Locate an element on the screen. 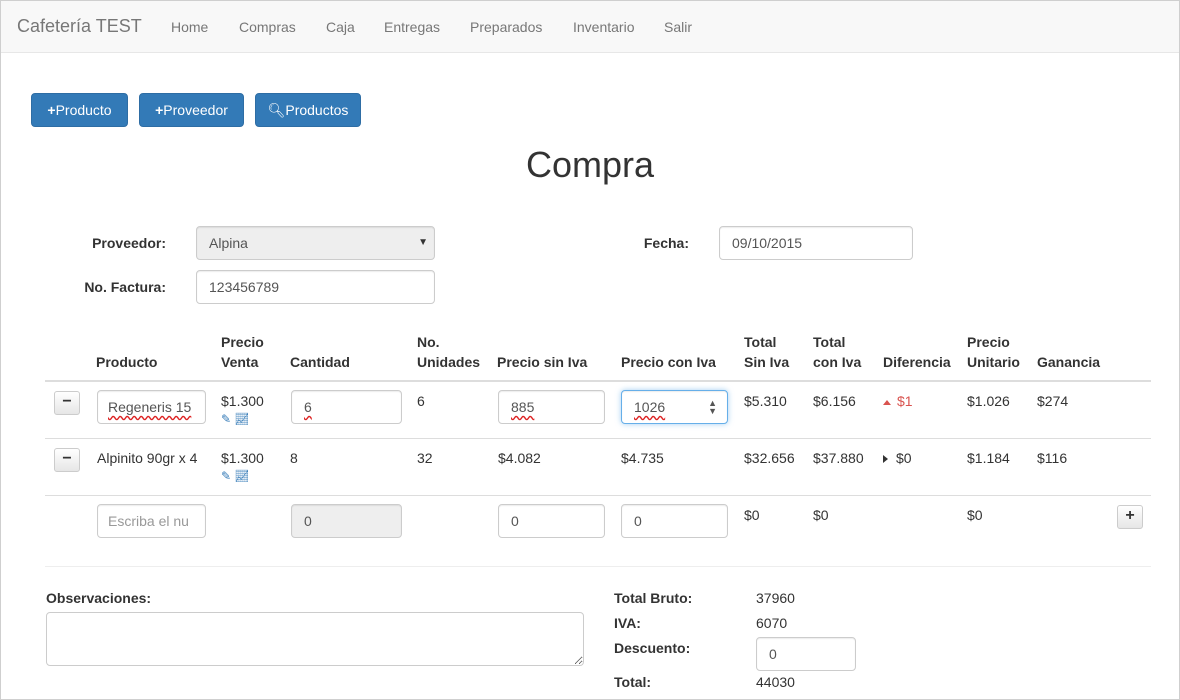 The image size is (1180, 700). add-supplier-button: +Proveedor is located at coordinates (191, 110).